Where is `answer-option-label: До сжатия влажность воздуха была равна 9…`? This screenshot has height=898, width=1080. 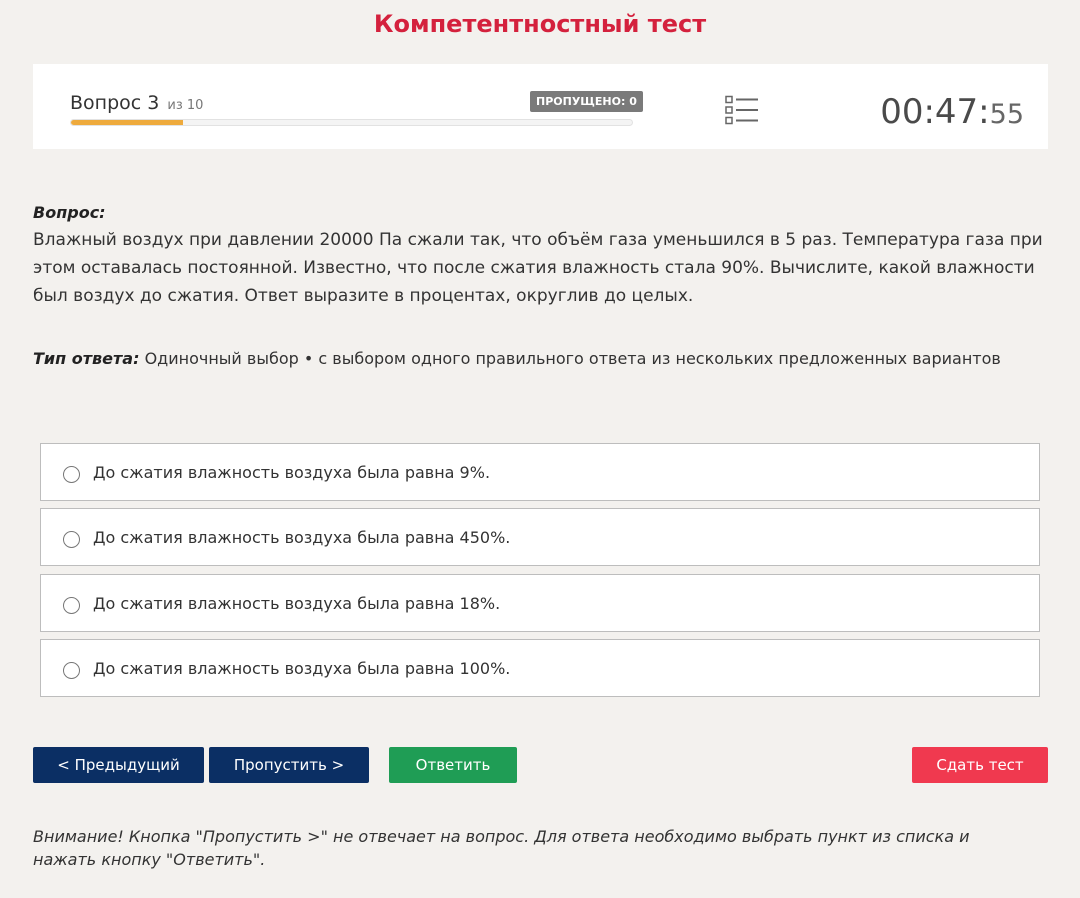
answer-option-label: До сжатия влажность воздуха была равна 9… is located at coordinates (292, 472).